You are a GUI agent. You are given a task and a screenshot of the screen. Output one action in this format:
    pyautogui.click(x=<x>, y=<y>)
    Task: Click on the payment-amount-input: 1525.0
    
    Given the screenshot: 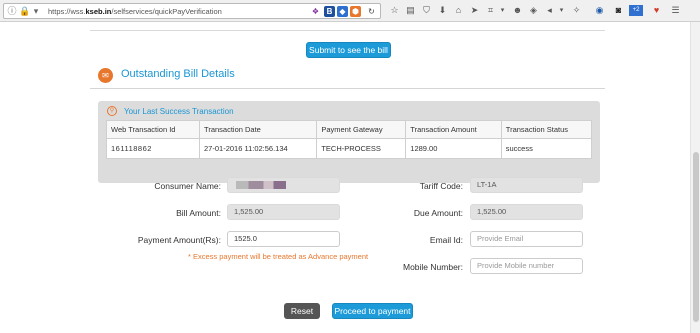 What is the action you would take?
    pyautogui.click(x=283, y=239)
    